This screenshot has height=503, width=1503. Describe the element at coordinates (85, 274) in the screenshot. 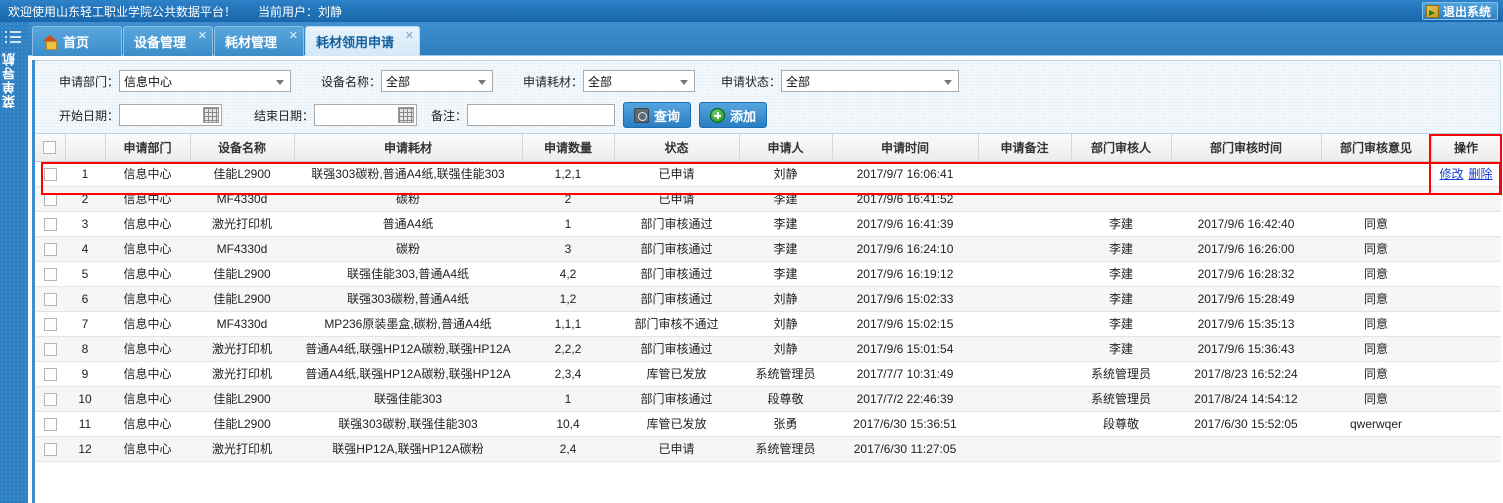

I see `cell-index: 5` at that location.